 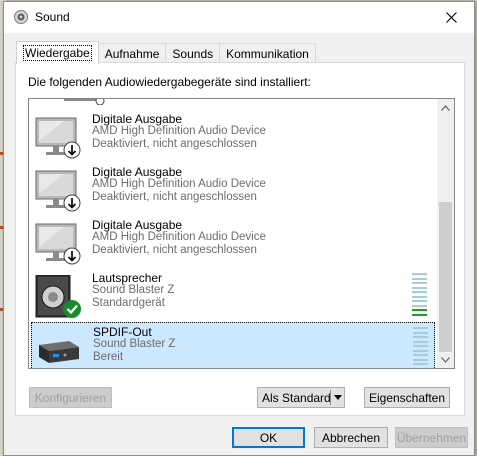 I want to click on scroll-down-button, so click(x=445, y=359).